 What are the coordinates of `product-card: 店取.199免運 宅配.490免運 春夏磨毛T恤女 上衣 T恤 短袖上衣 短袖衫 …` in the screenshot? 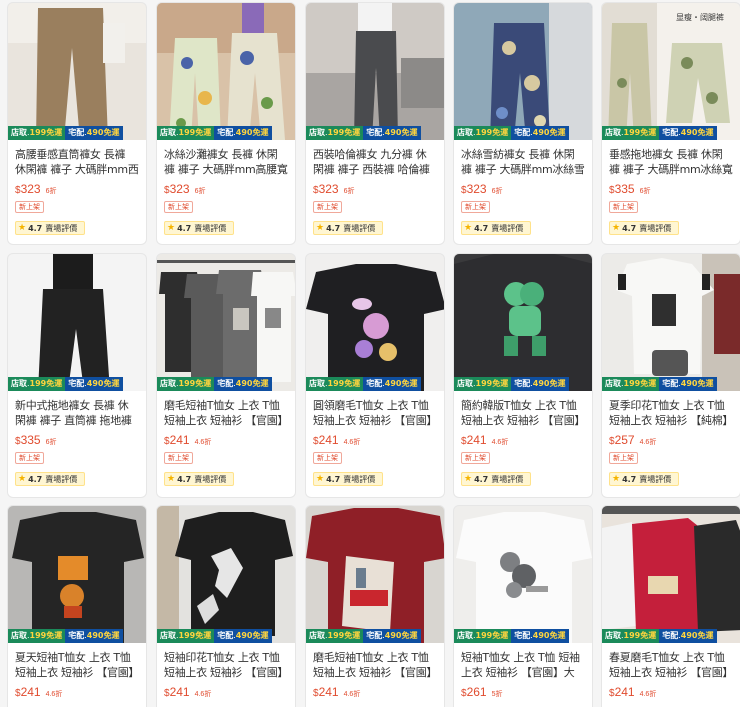 It's located at (670, 606).